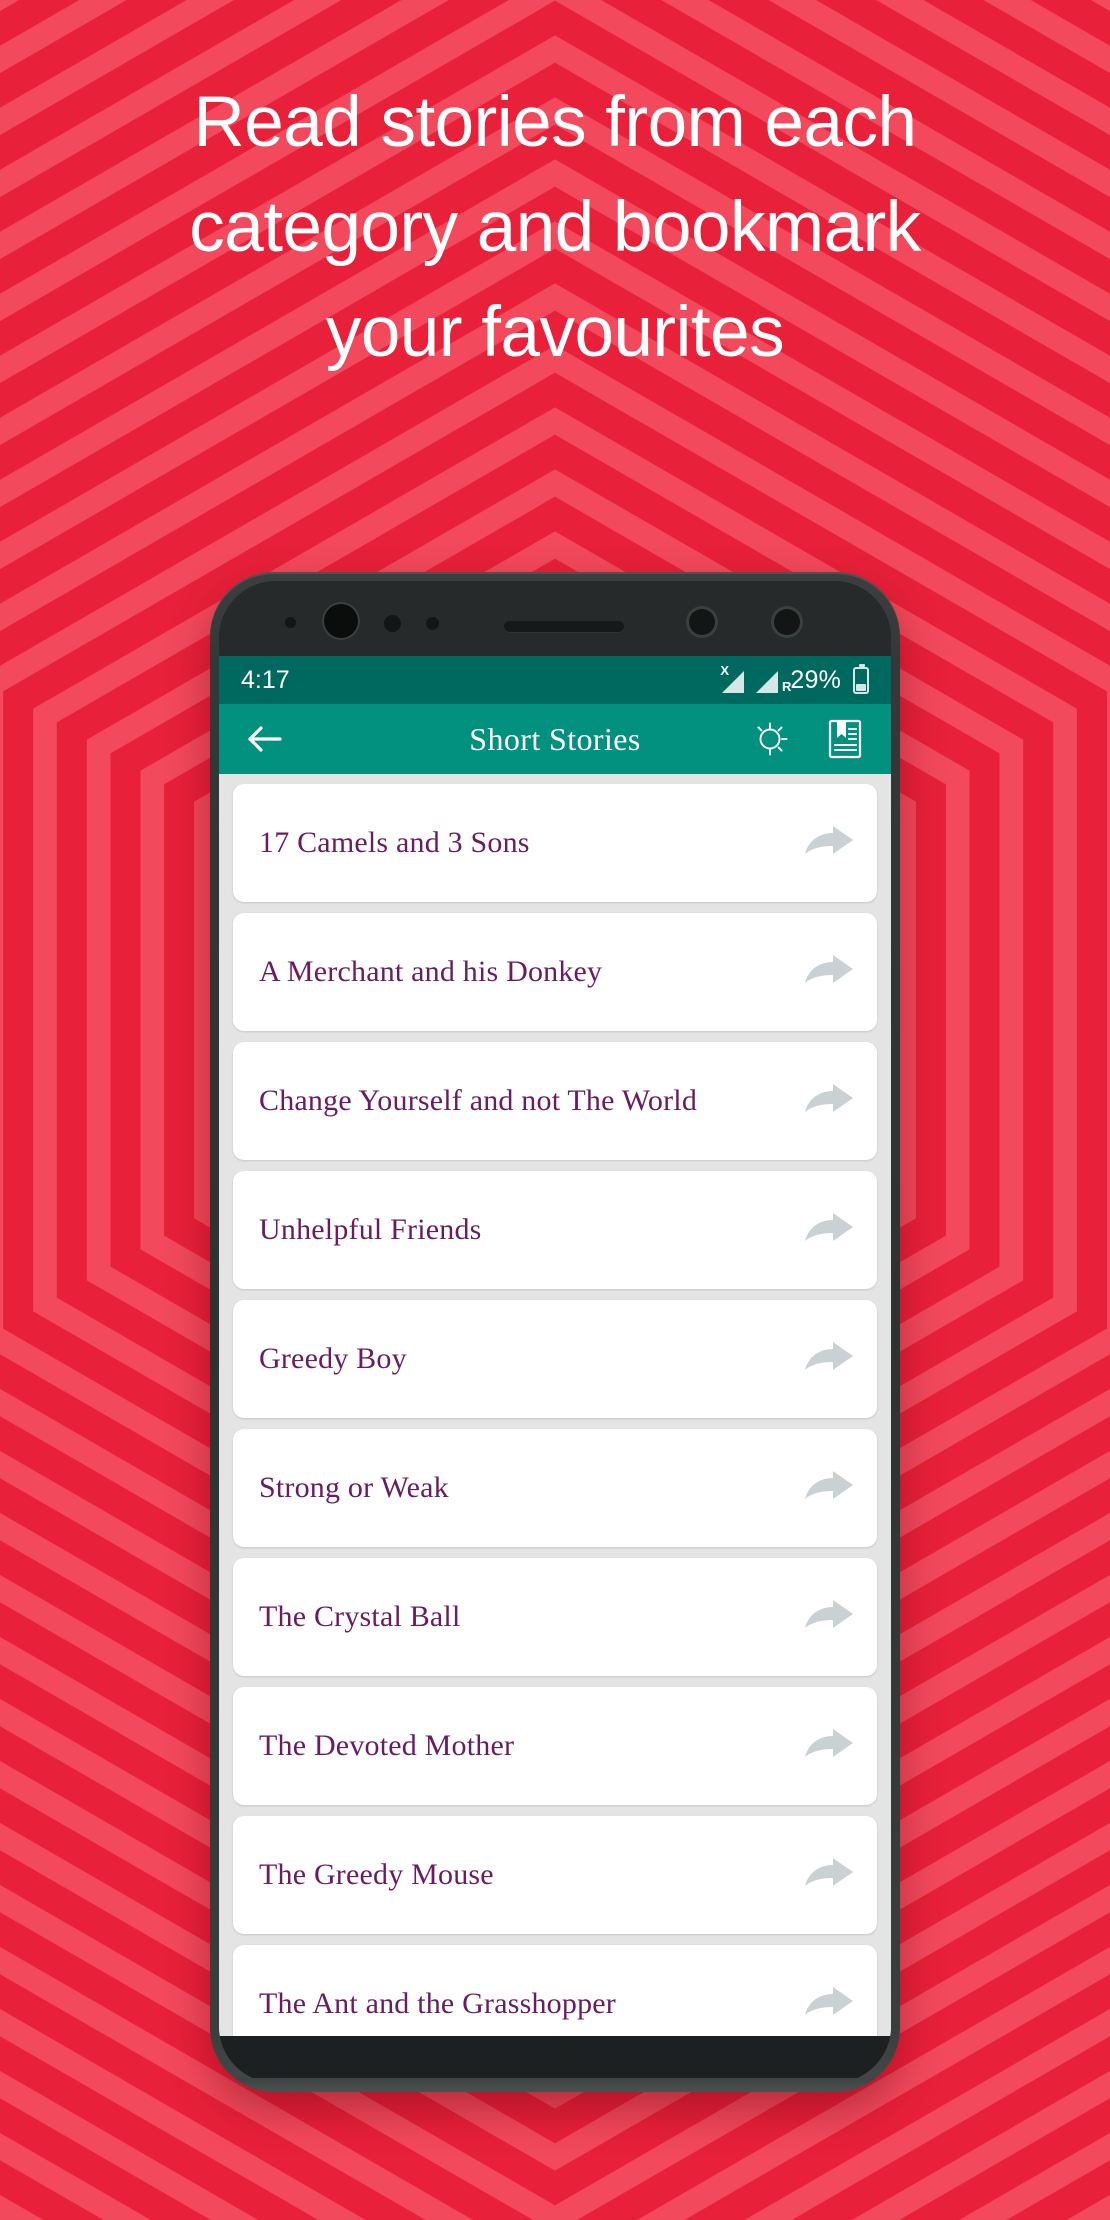  I want to click on headline-line-1: Read stories from each, so click(555, 122).